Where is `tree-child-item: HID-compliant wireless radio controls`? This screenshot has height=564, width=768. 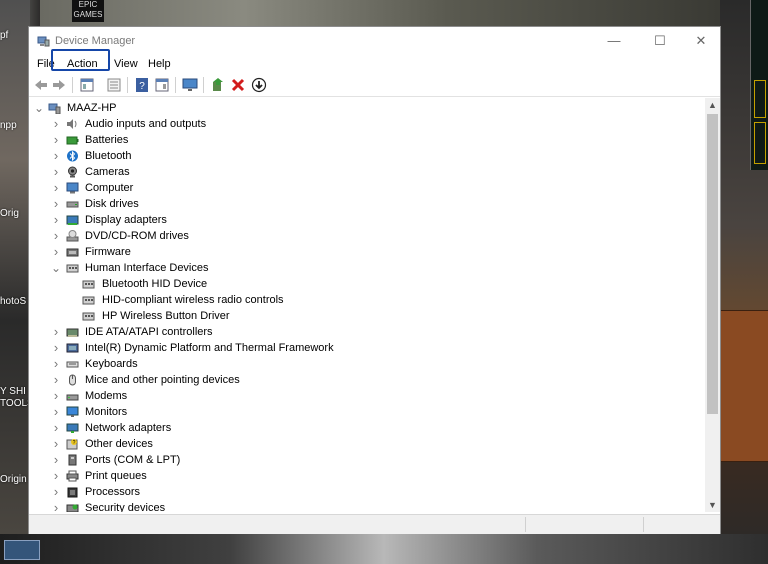
tree-child-item: HID-compliant wireless radio controls is located at coordinates (367, 300).